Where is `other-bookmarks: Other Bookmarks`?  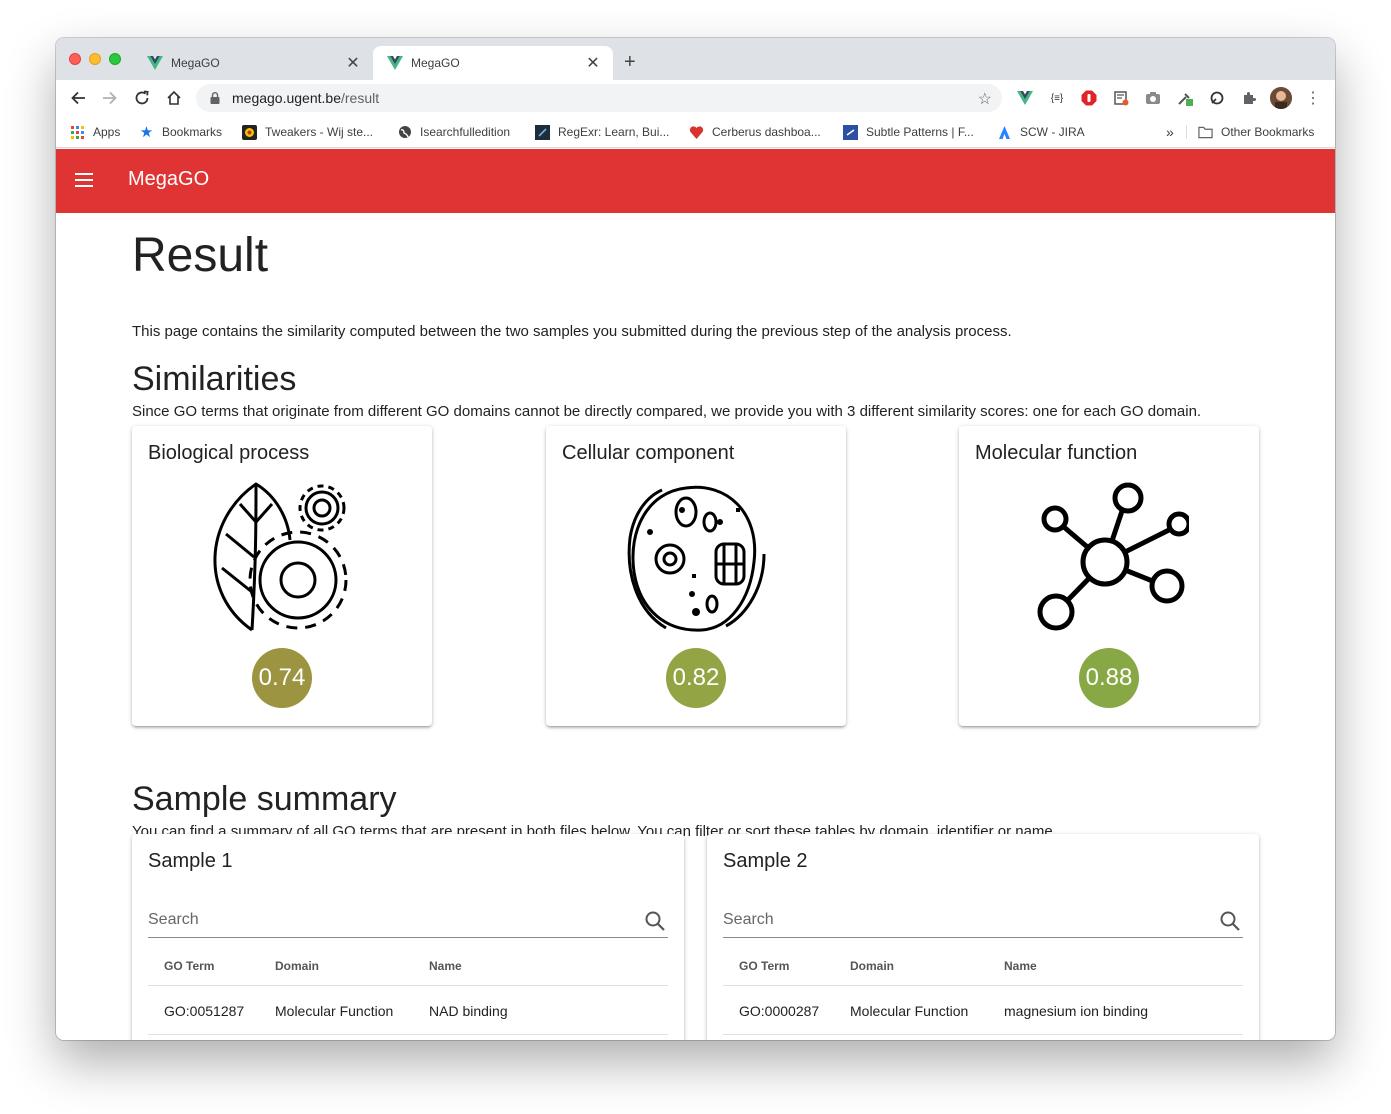 other-bookmarks: Other Bookmarks is located at coordinates (1256, 132).